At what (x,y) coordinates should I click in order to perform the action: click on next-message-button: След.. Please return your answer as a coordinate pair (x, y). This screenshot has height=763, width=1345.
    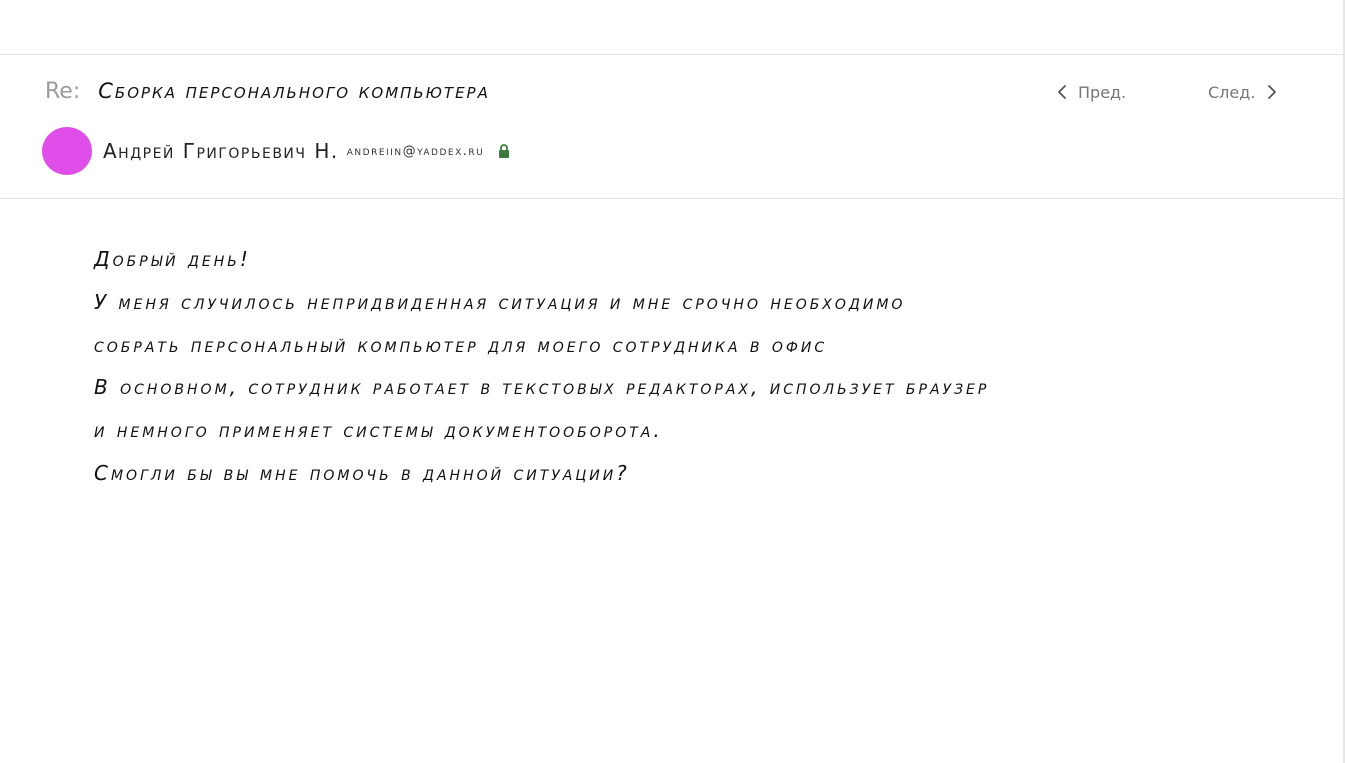
    Looking at the image, I should click on (1244, 92).